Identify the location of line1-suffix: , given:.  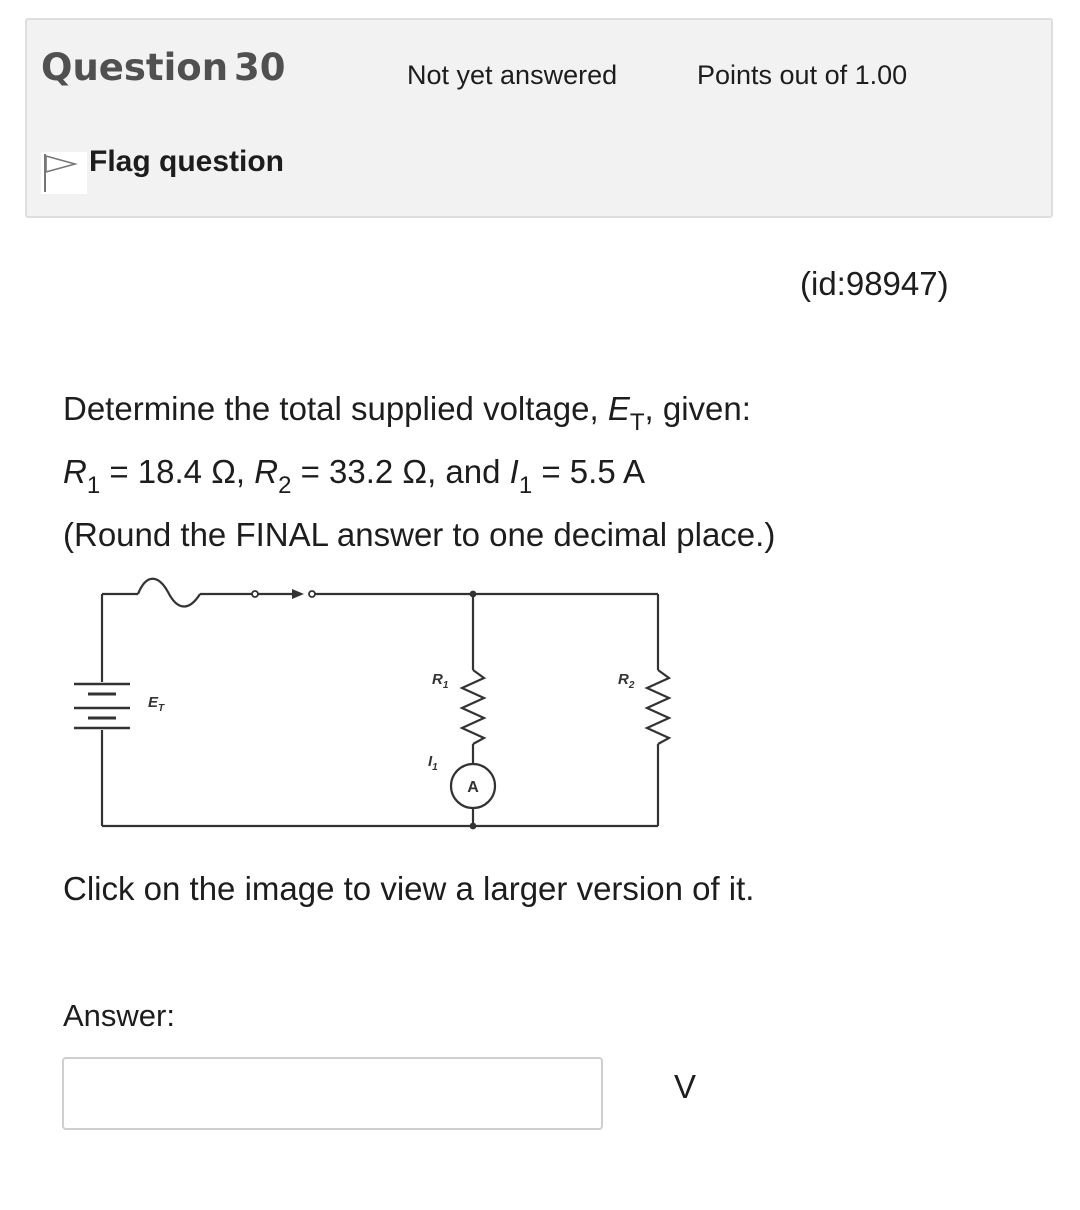
(697, 408).